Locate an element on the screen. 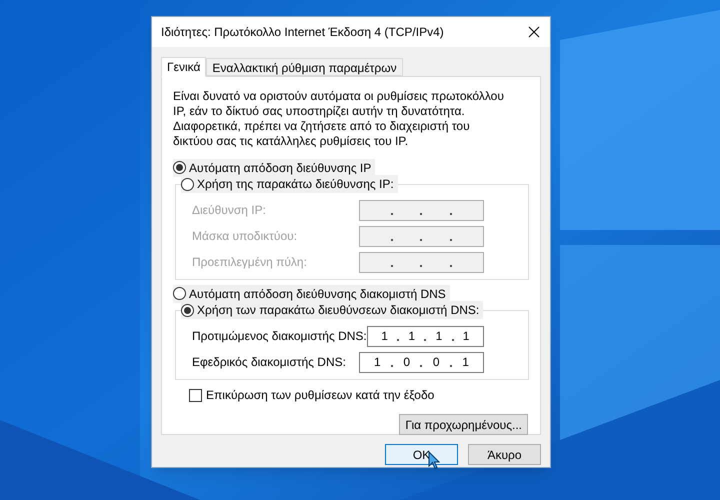 The width and height of the screenshot is (720, 500). window-title: Ιδιότητες: Πρωτόκολλο Internet Έκδοση 4 (TCP/IPv4) is located at coordinates (302, 32).